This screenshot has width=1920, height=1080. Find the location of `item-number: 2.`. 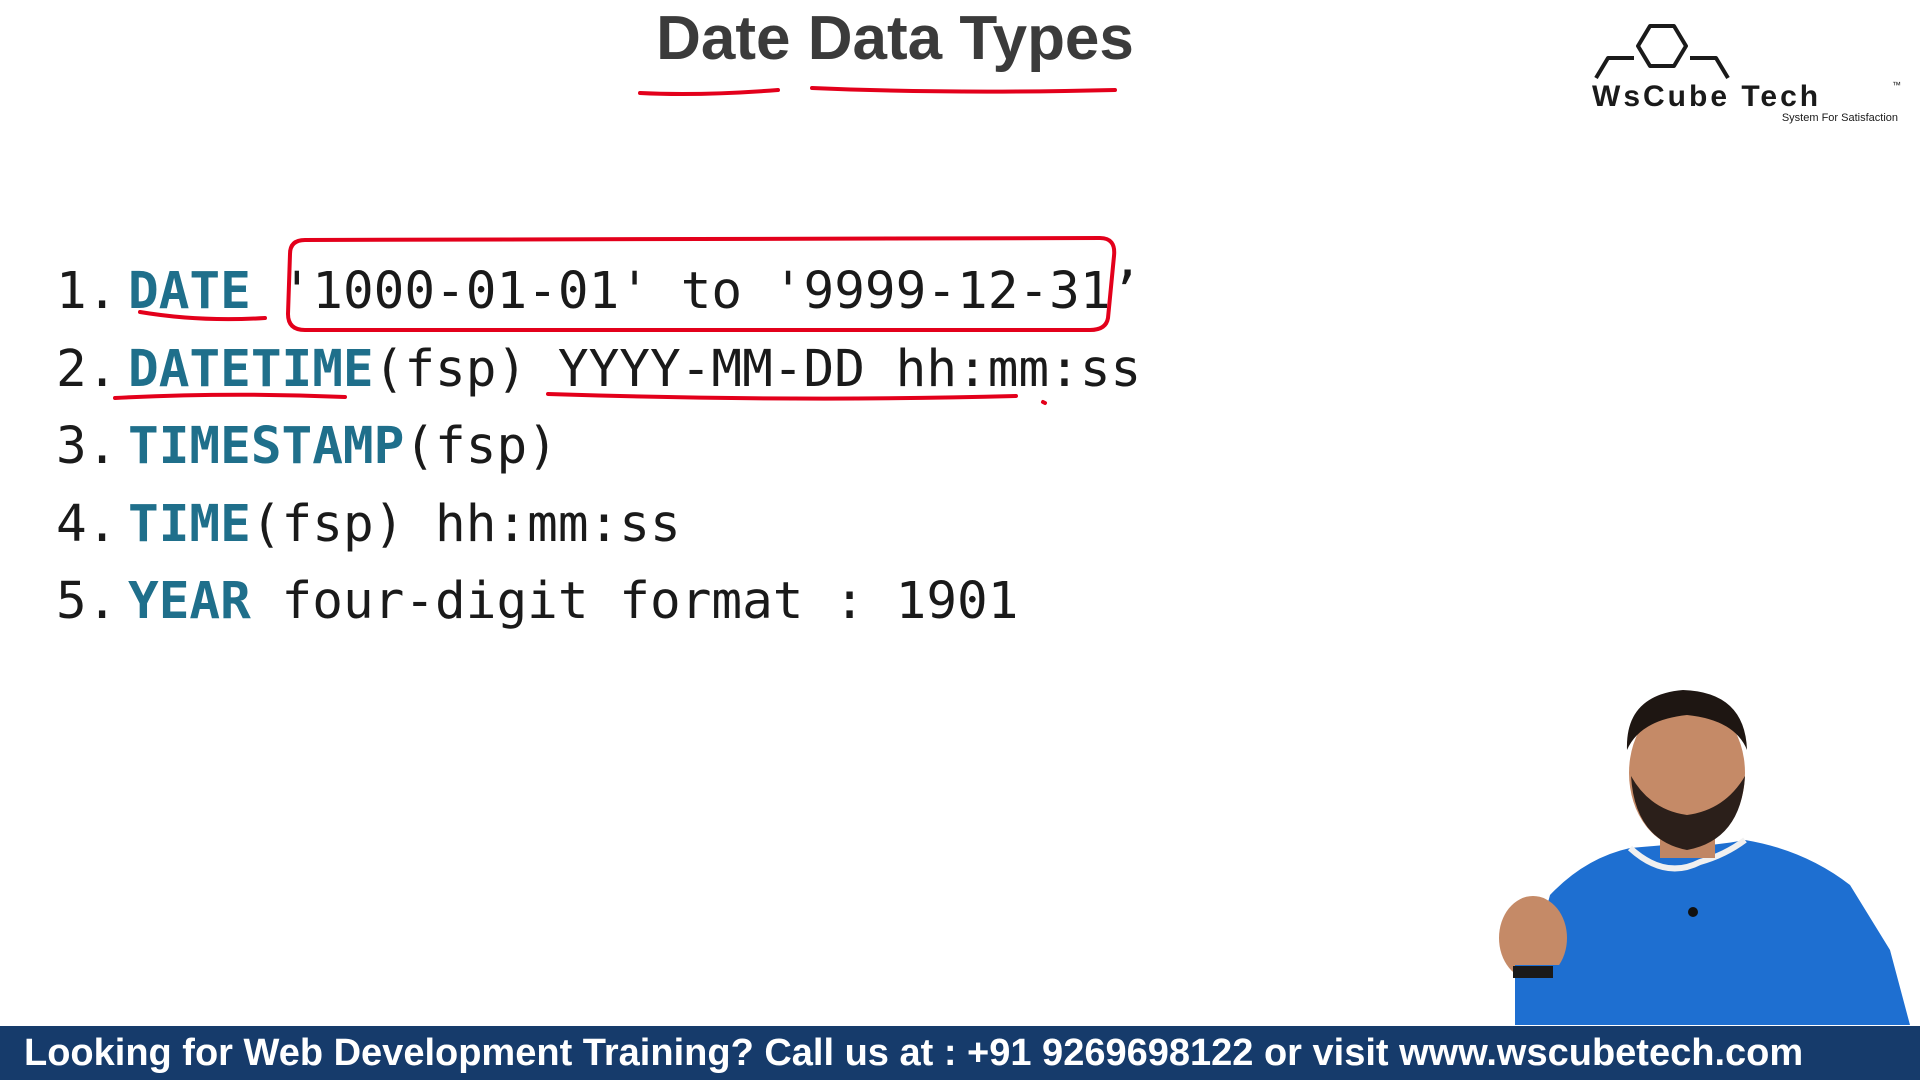

item-number: 2. is located at coordinates (87, 369).